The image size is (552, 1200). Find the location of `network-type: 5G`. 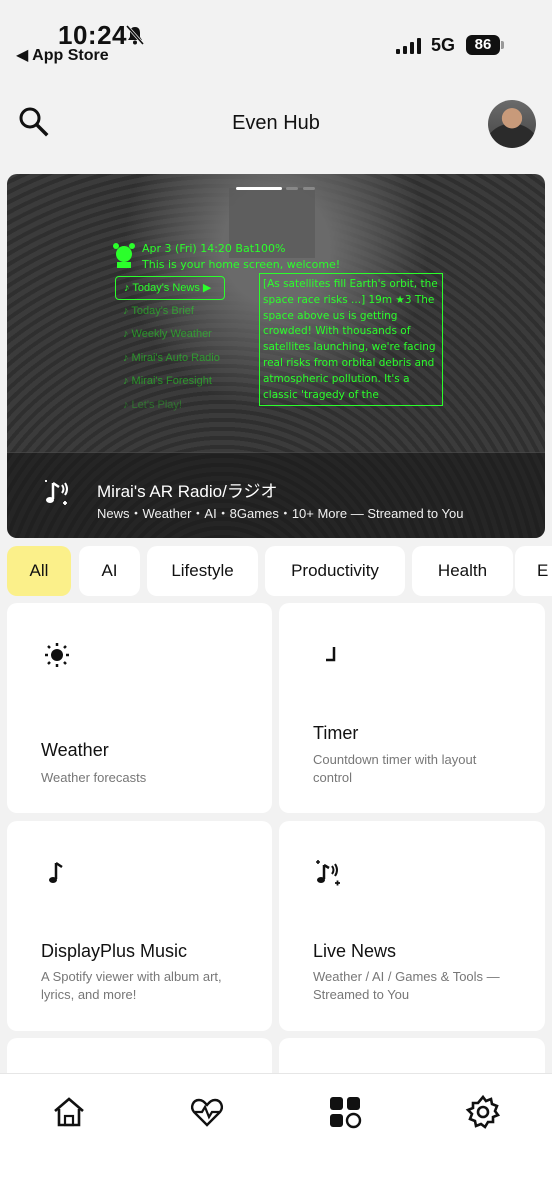

network-type: 5G is located at coordinates (443, 45).